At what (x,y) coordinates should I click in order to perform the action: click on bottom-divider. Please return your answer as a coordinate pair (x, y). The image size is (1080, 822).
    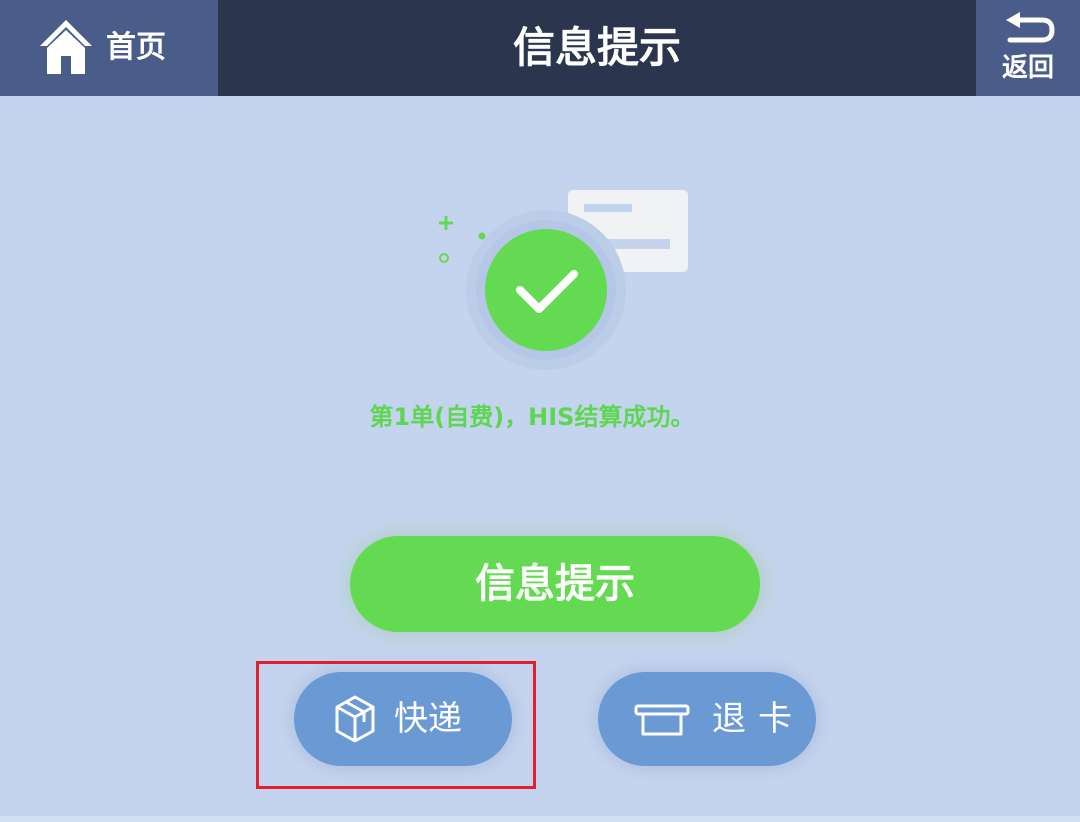
    Looking at the image, I should click on (540, 819).